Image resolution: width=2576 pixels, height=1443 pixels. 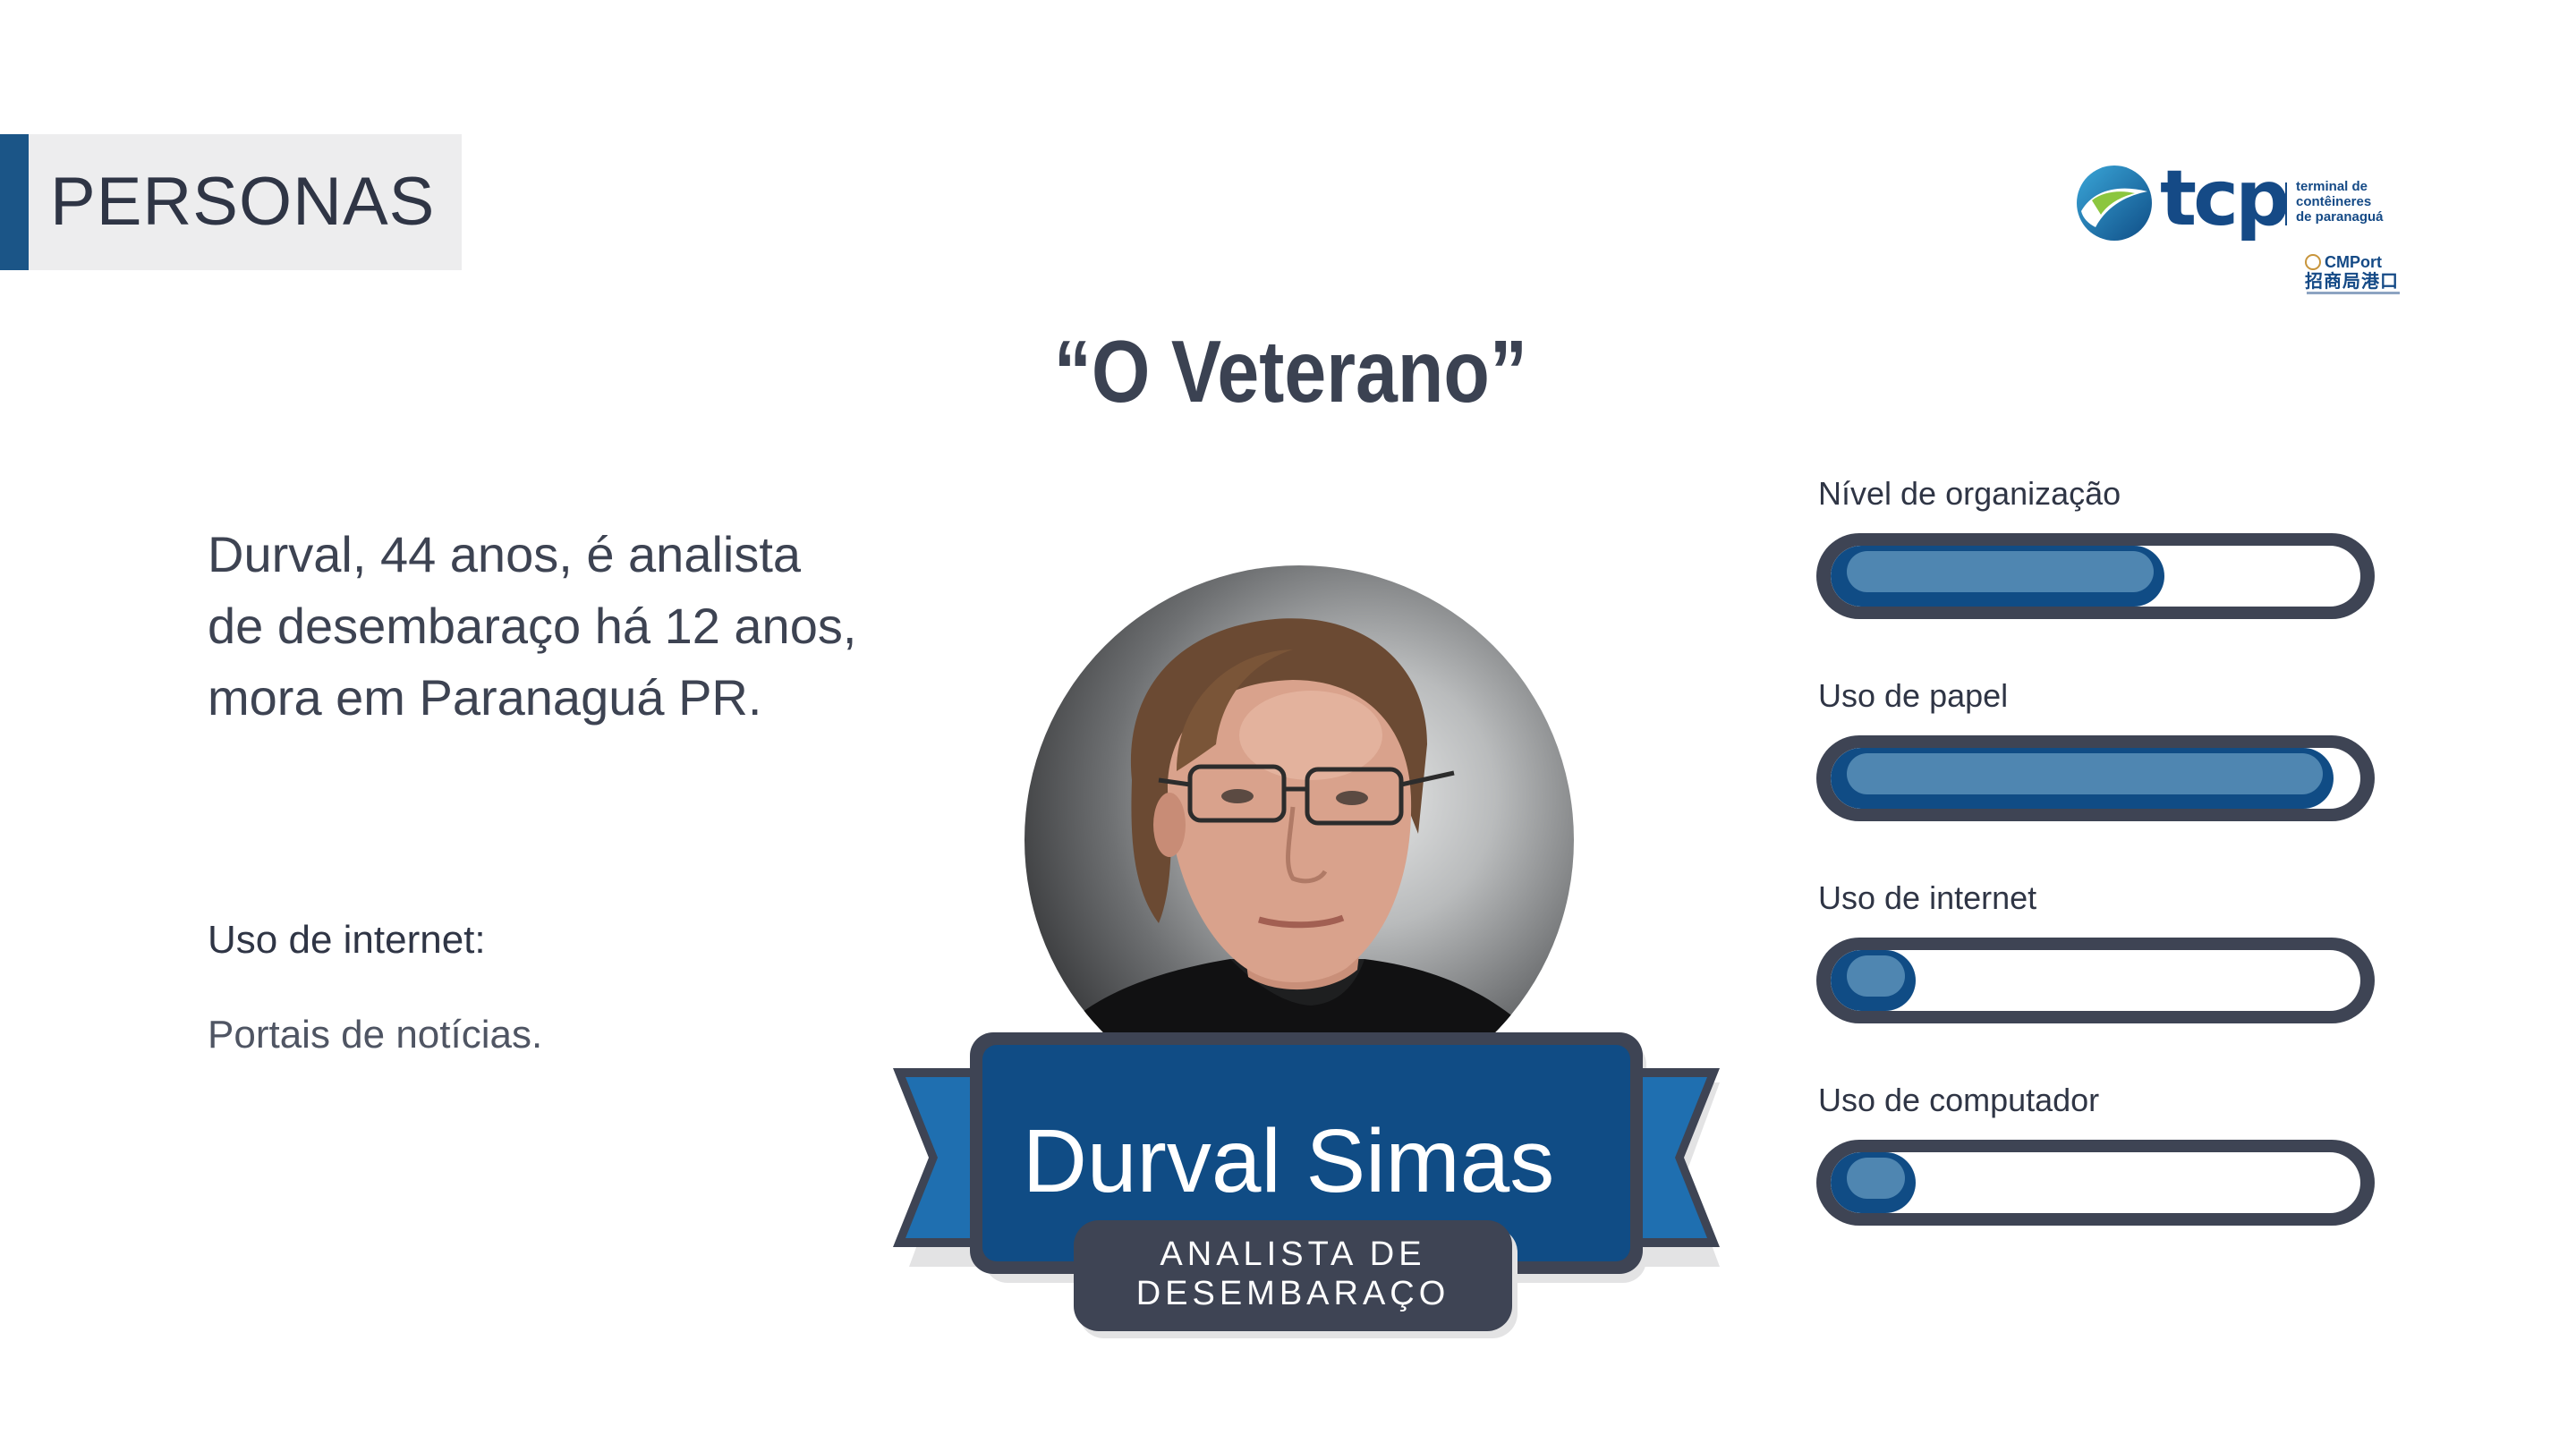 I want to click on metric-computer-usage: Uso de computador, so click(x=2102, y=1153).